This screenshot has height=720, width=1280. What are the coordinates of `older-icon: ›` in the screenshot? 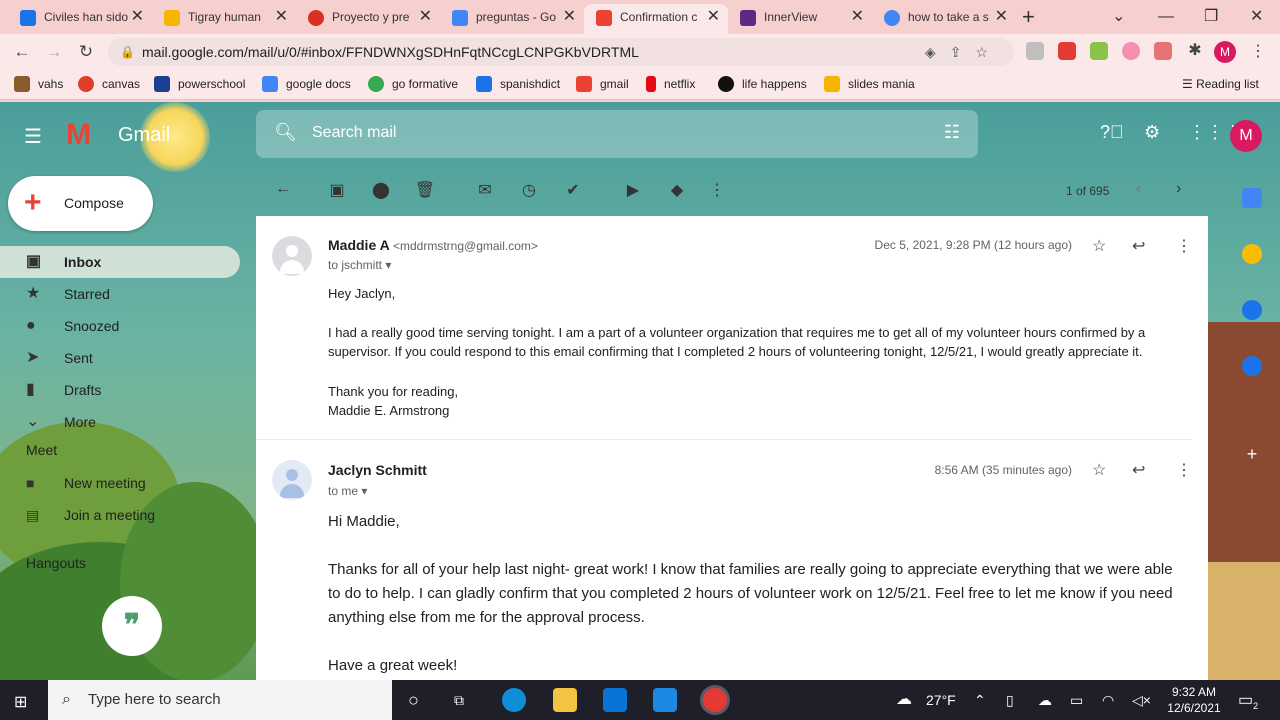 It's located at (1178, 189).